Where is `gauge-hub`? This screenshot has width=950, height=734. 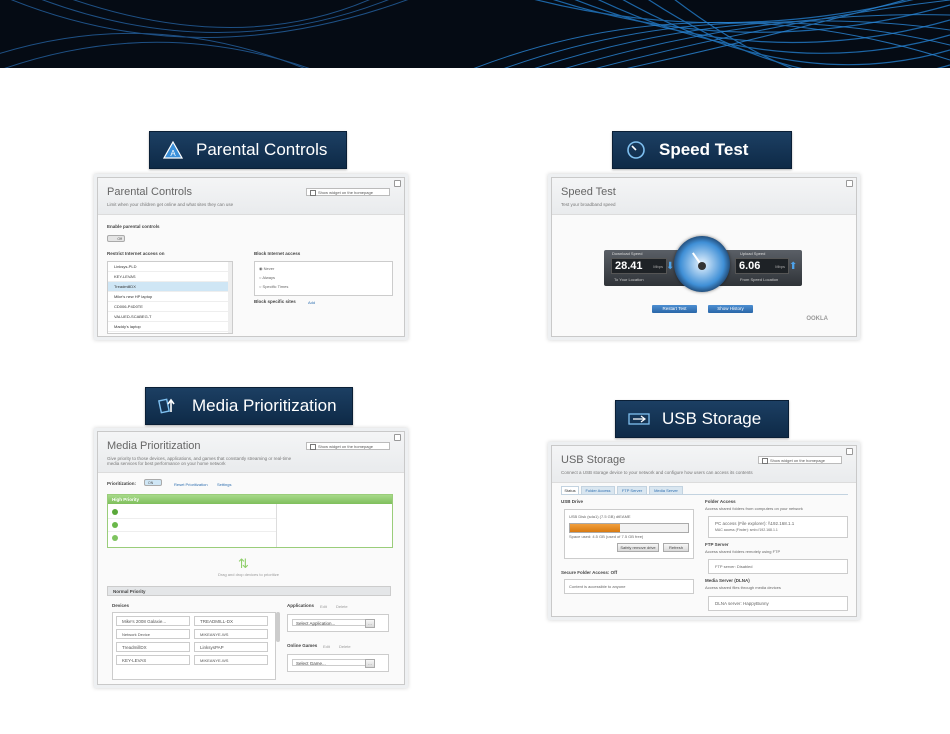 gauge-hub is located at coordinates (702, 266).